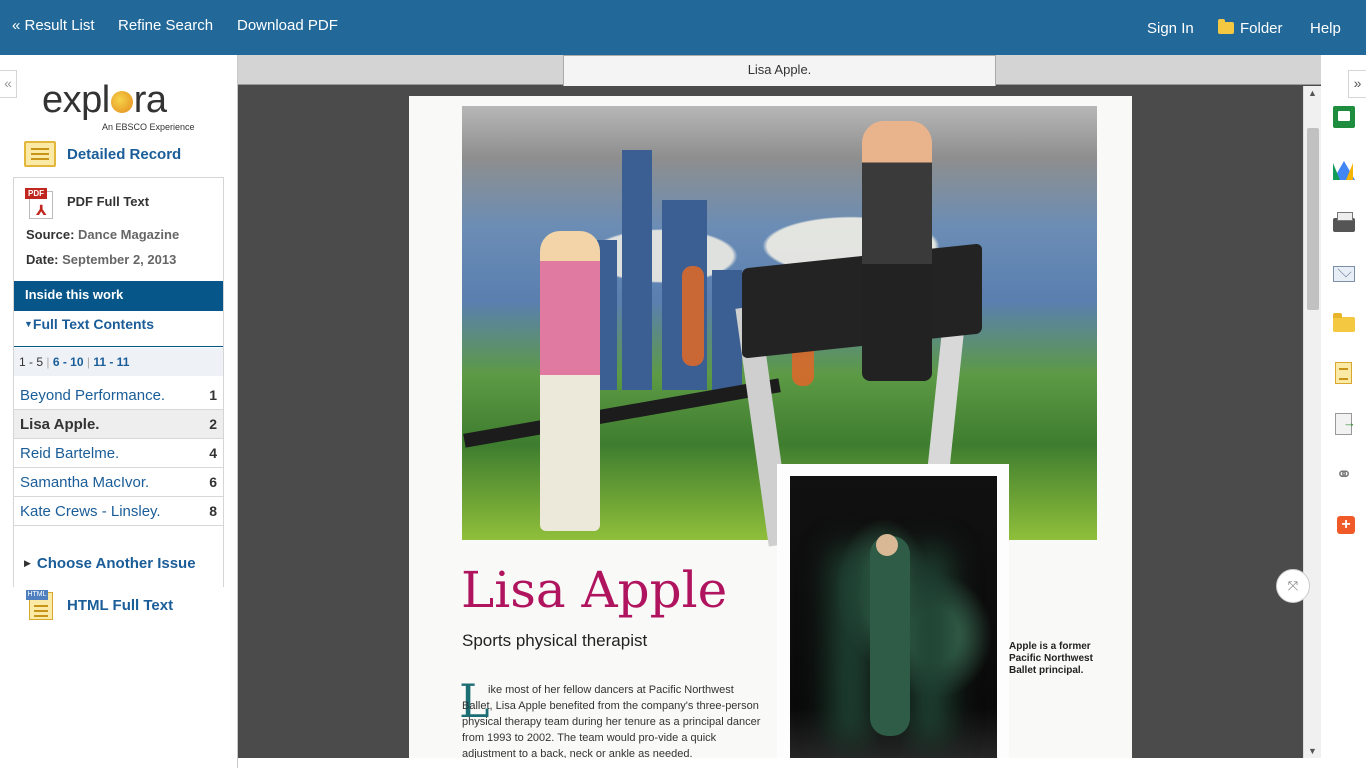 The width and height of the screenshot is (1366, 768). What do you see at coordinates (40, 154) in the screenshot?
I see `detailed-record-icon` at bounding box center [40, 154].